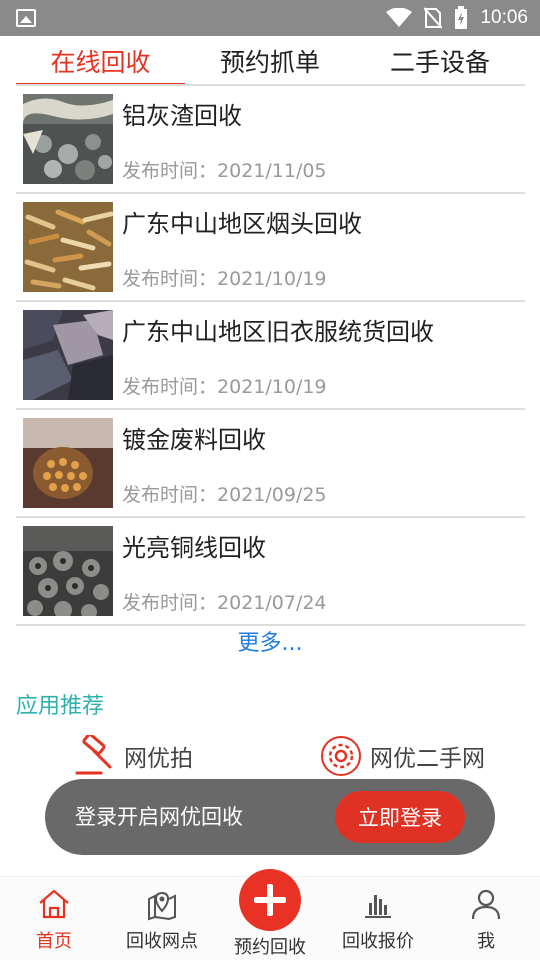  I want to click on gavel-icon, so click(93, 755).